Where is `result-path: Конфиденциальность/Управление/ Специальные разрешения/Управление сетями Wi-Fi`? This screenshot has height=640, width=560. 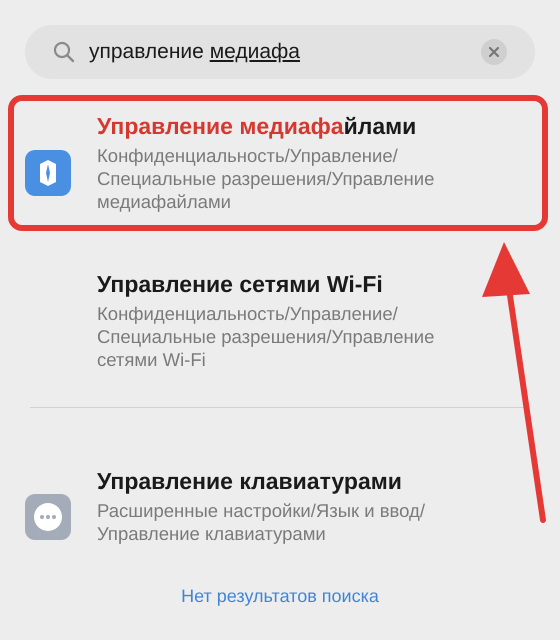
result-path: Конфиденциальность/Управление/ Специальные разрешения/Управление сетями Wi-Fi is located at coordinates (266, 336).